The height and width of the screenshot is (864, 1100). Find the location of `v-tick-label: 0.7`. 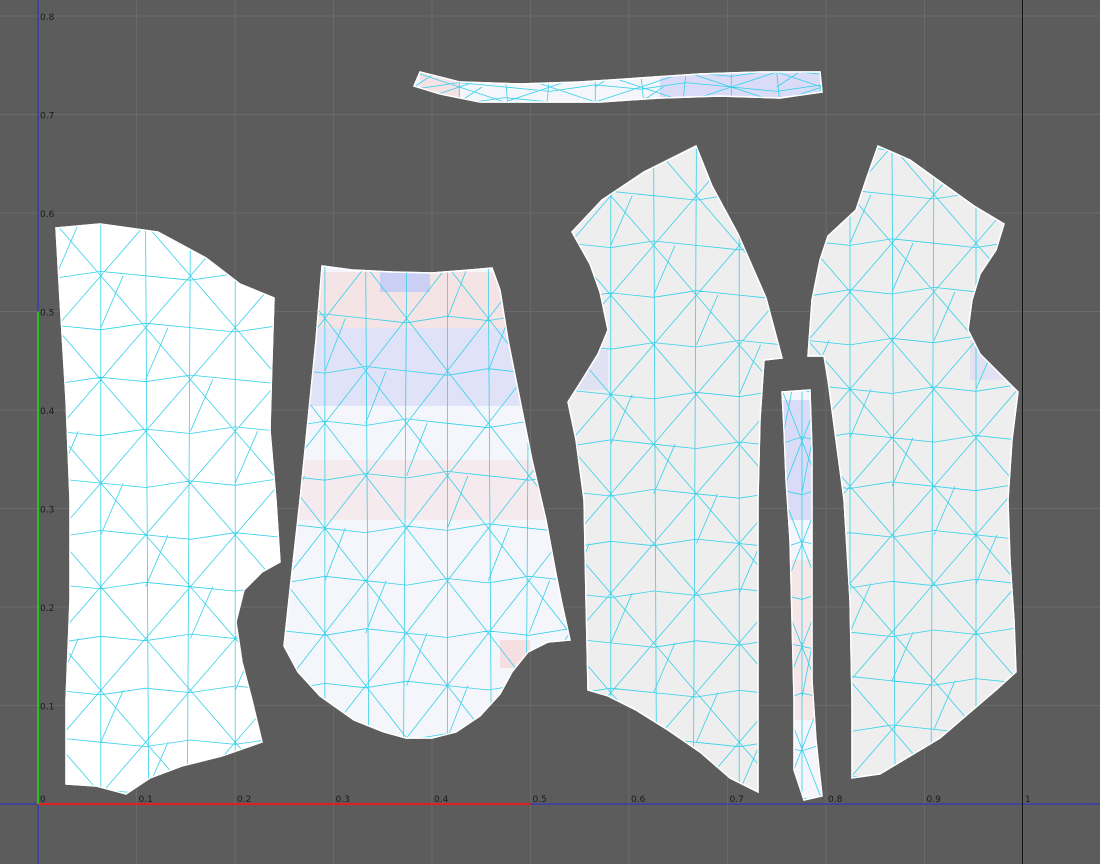

v-tick-label: 0.7 is located at coordinates (47, 117).